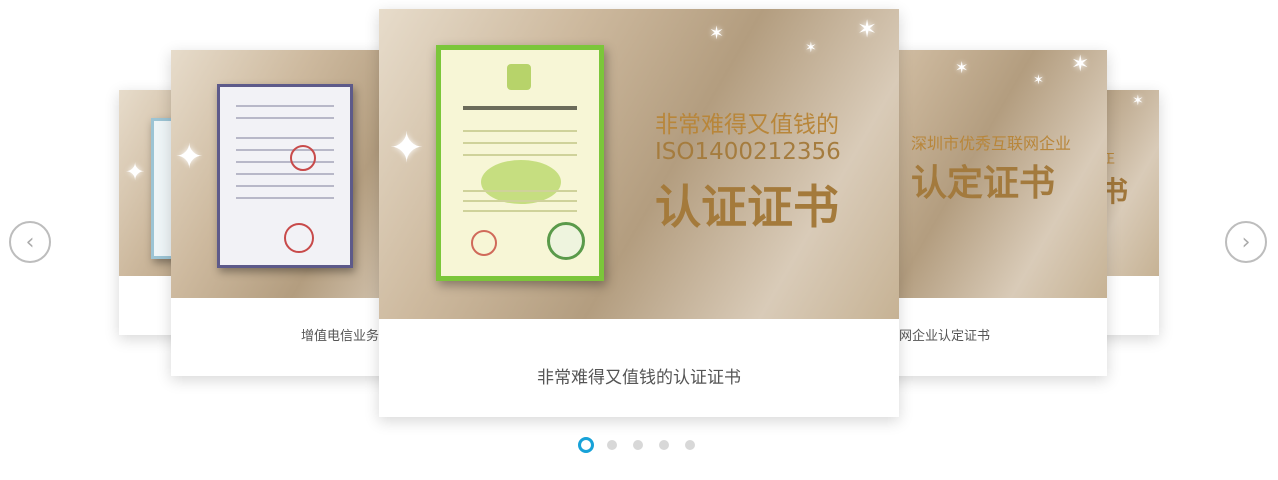  Describe the element at coordinates (747, 207) in the screenshot. I see `slide-headline-big: 认证证书` at that location.